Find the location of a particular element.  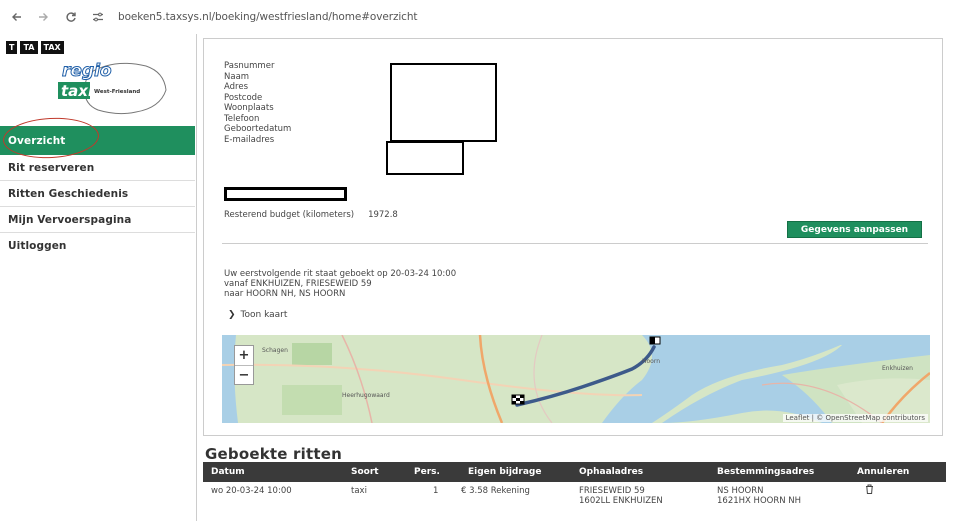

svg-text: Hoorn is located at coordinates (651, 361).